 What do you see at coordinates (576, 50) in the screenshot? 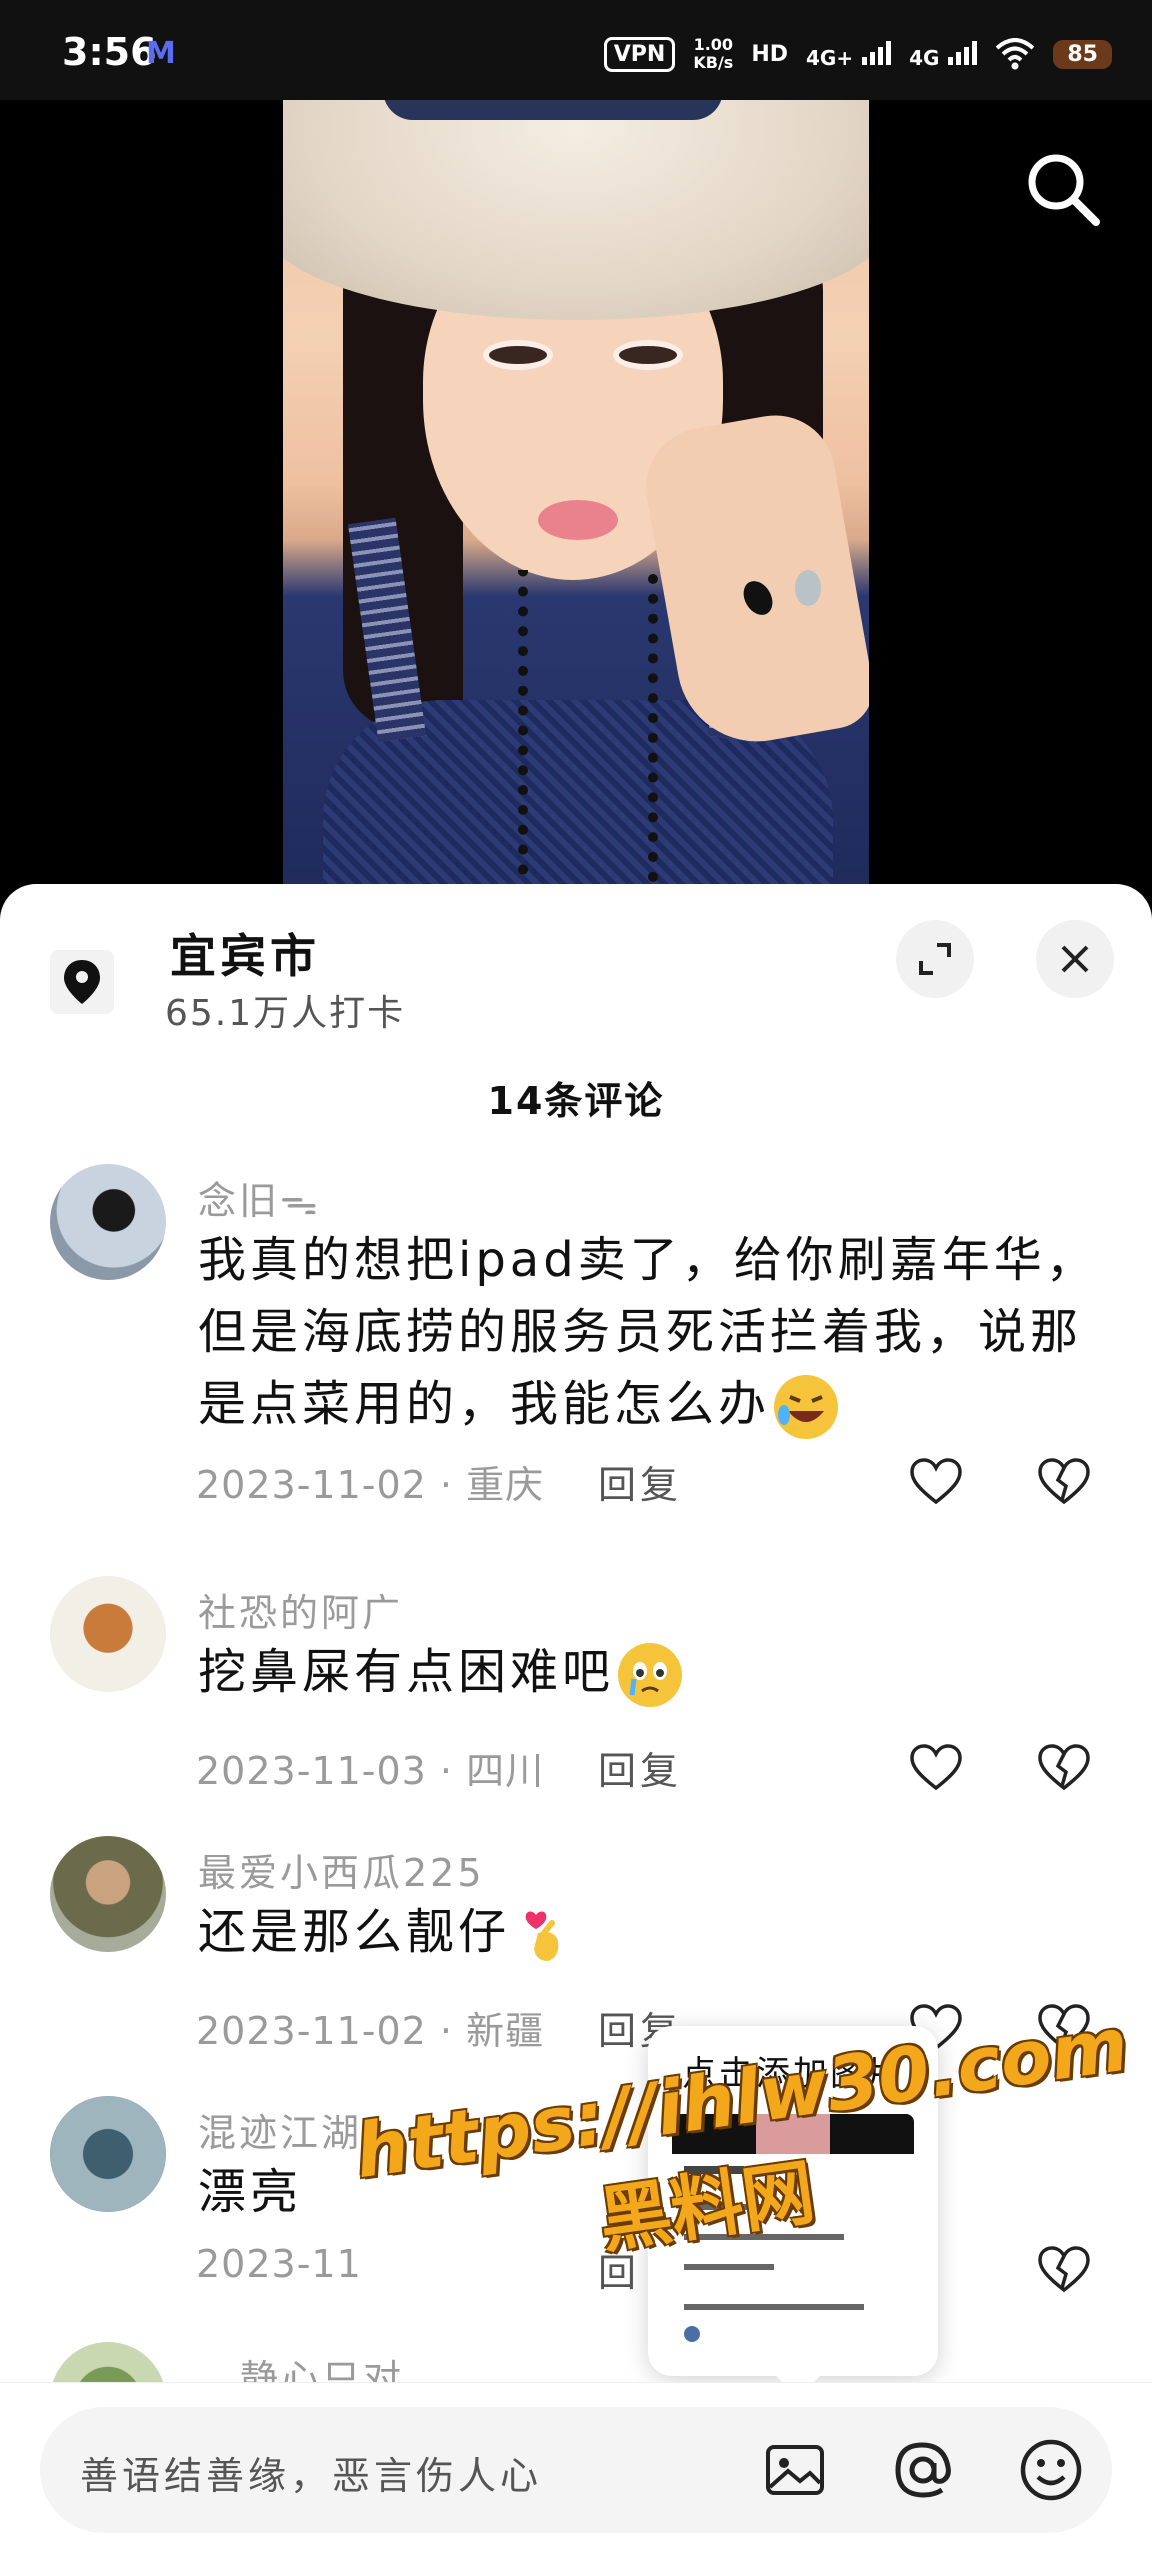
I see `status-bar: 3:56 M VPN 1.00 KB/s HD 4G+ 4G 85` at bounding box center [576, 50].